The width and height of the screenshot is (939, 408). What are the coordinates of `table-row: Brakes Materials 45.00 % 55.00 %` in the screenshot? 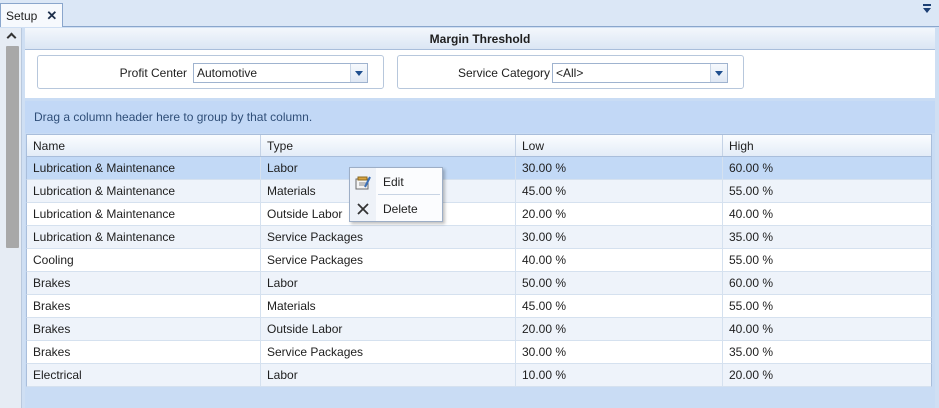 It's located at (479, 306).